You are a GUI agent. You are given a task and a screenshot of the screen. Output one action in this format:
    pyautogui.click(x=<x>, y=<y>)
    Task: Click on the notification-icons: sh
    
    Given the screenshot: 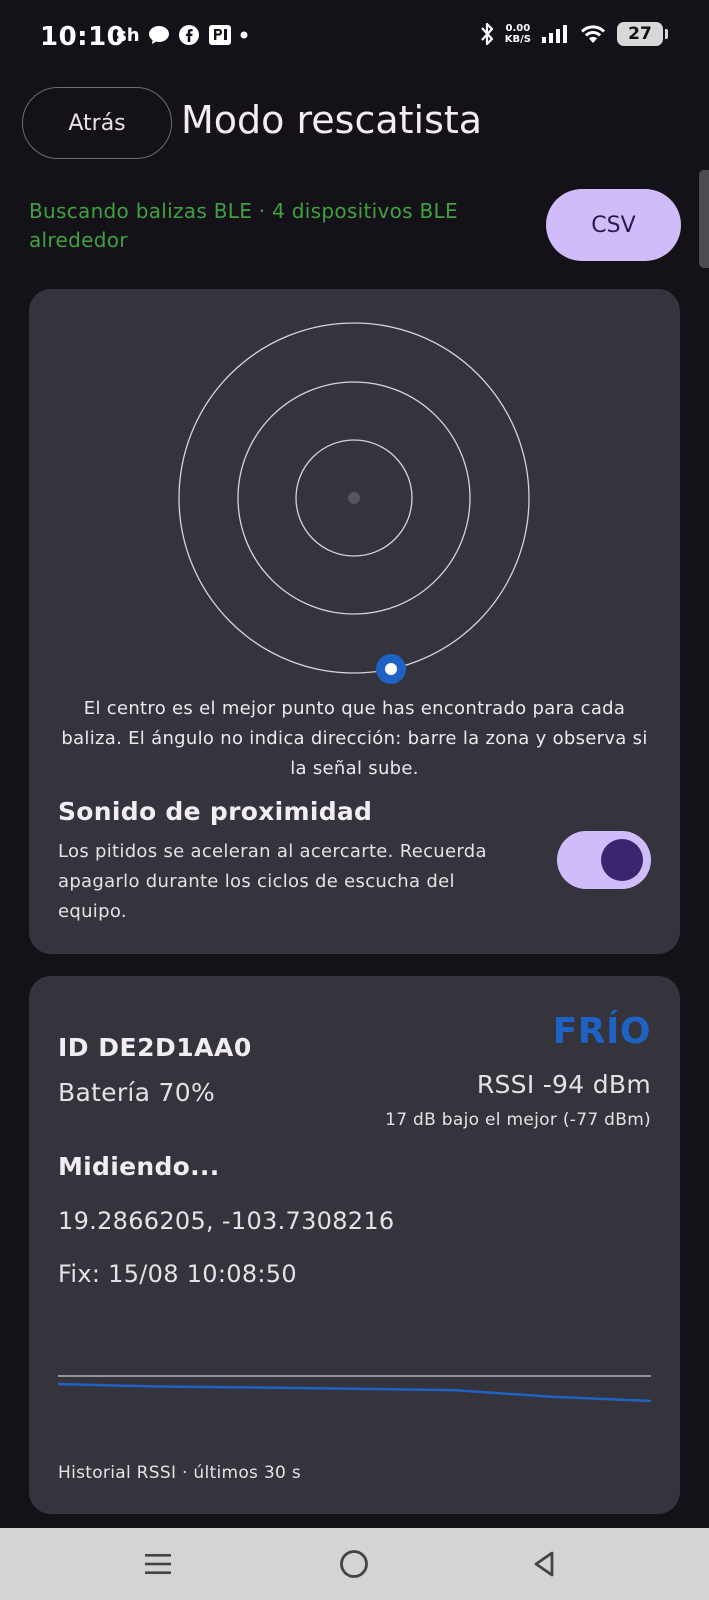 What is the action you would take?
    pyautogui.click(x=182, y=35)
    